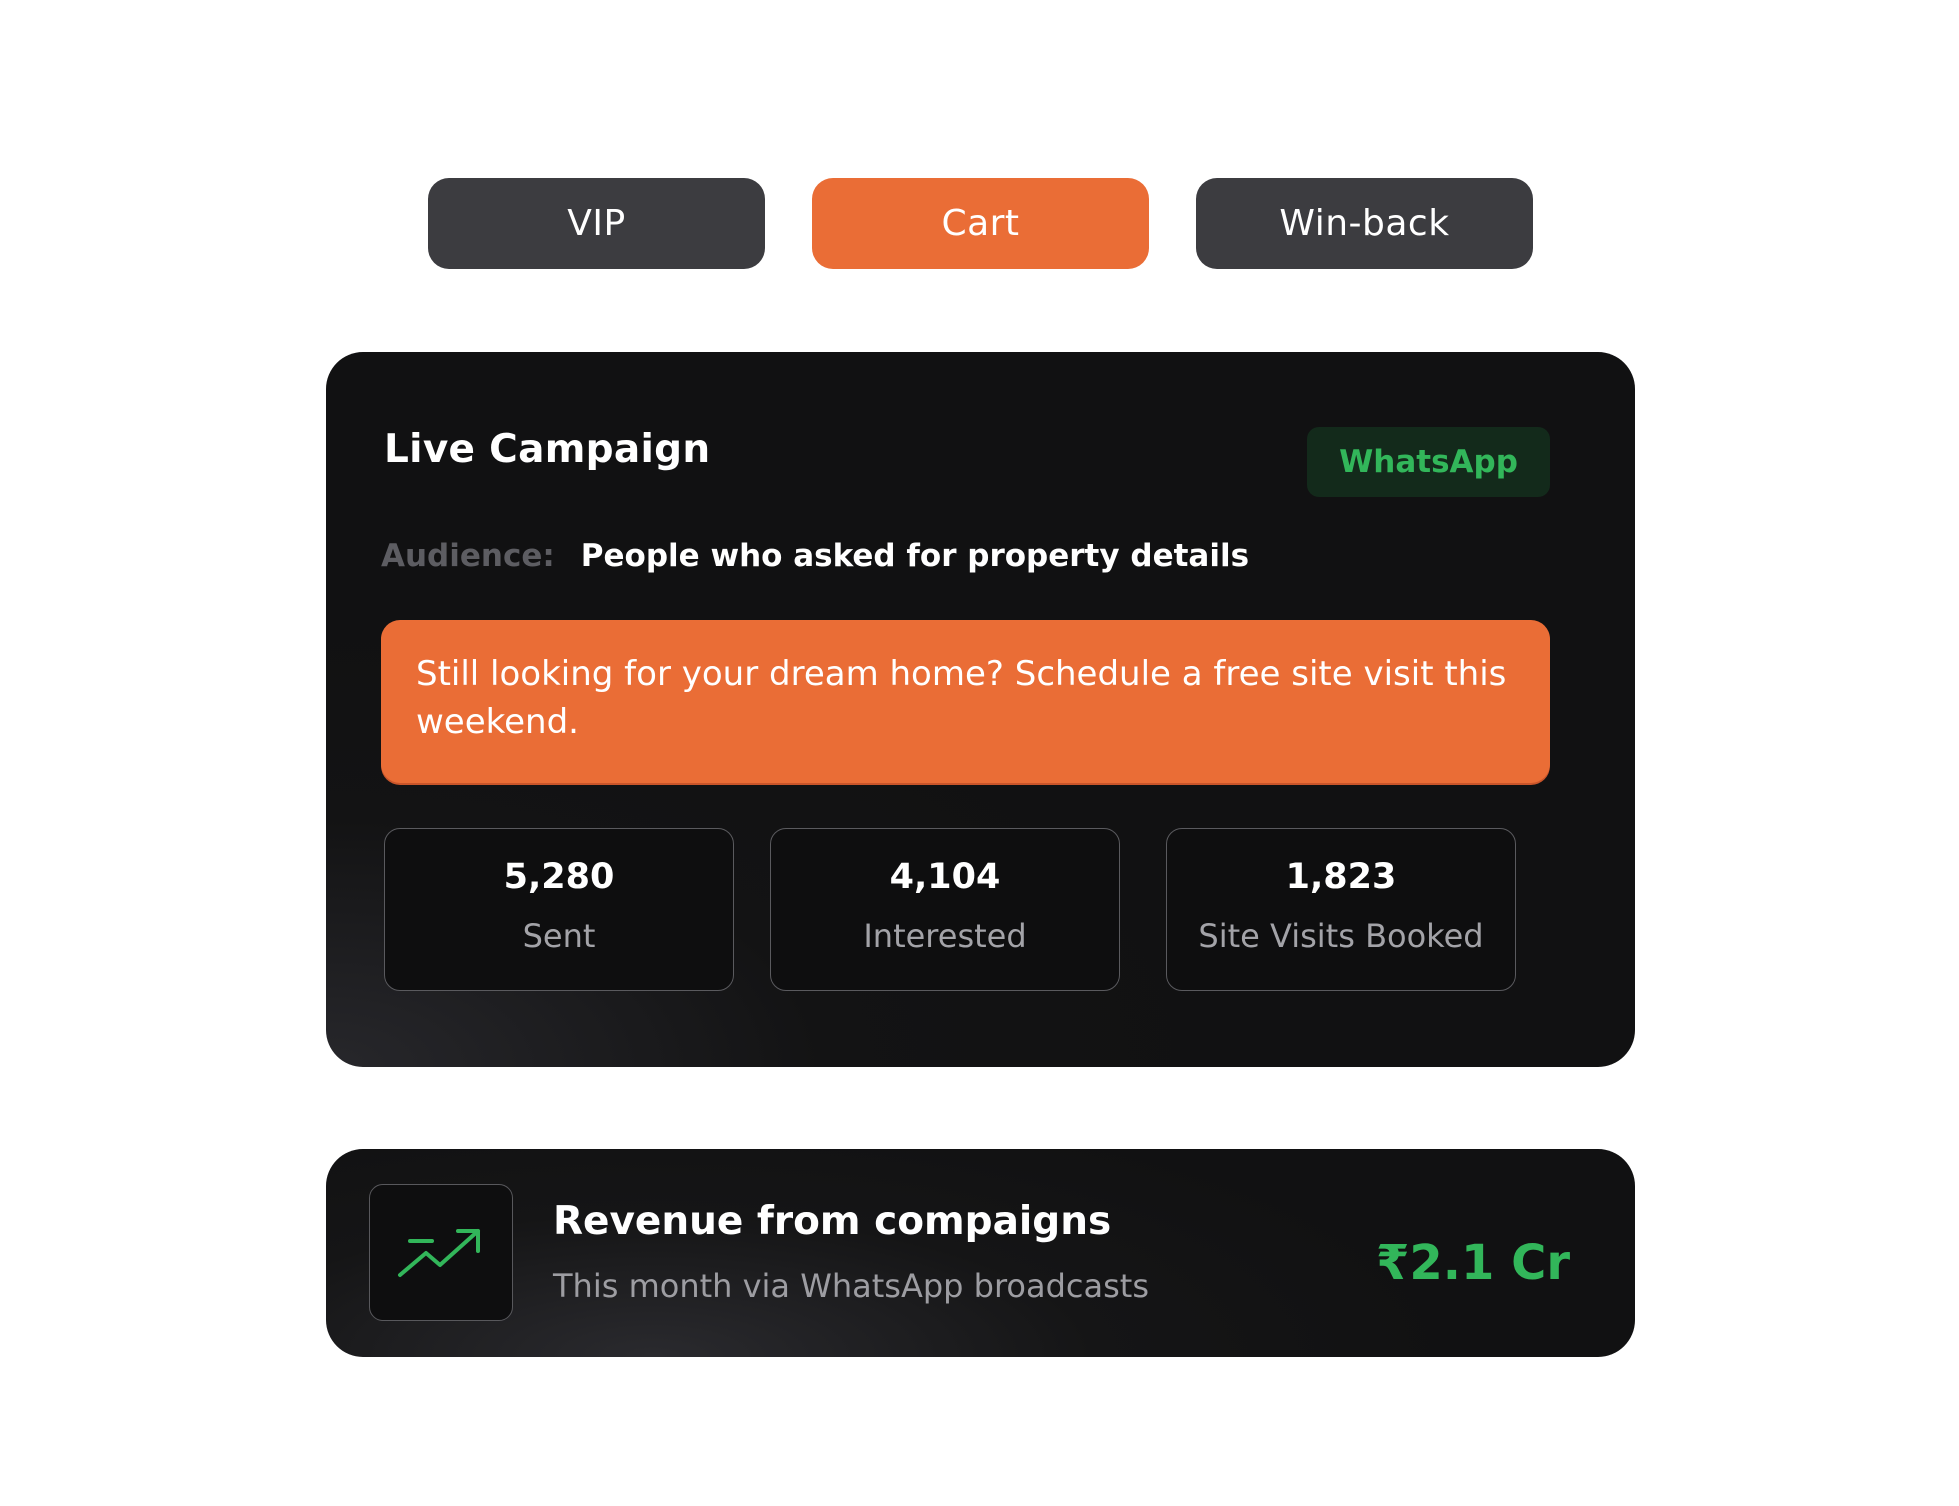 The width and height of the screenshot is (1959, 1506). What do you see at coordinates (1472, 1263) in the screenshot?
I see `revenue-amount: ₹2.1 Cr` at bounding box center [1472, 1263].